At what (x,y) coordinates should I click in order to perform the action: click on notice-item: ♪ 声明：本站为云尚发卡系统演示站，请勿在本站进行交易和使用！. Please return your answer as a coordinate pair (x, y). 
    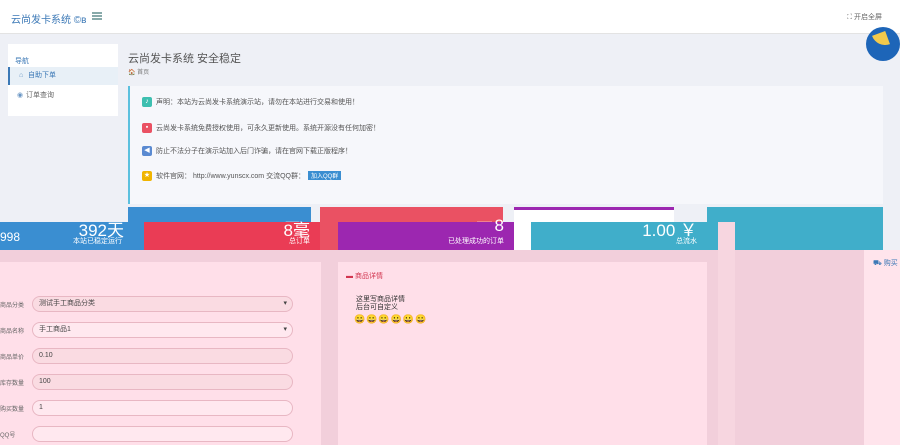
    Looking at the image, I should click on (250, 102).